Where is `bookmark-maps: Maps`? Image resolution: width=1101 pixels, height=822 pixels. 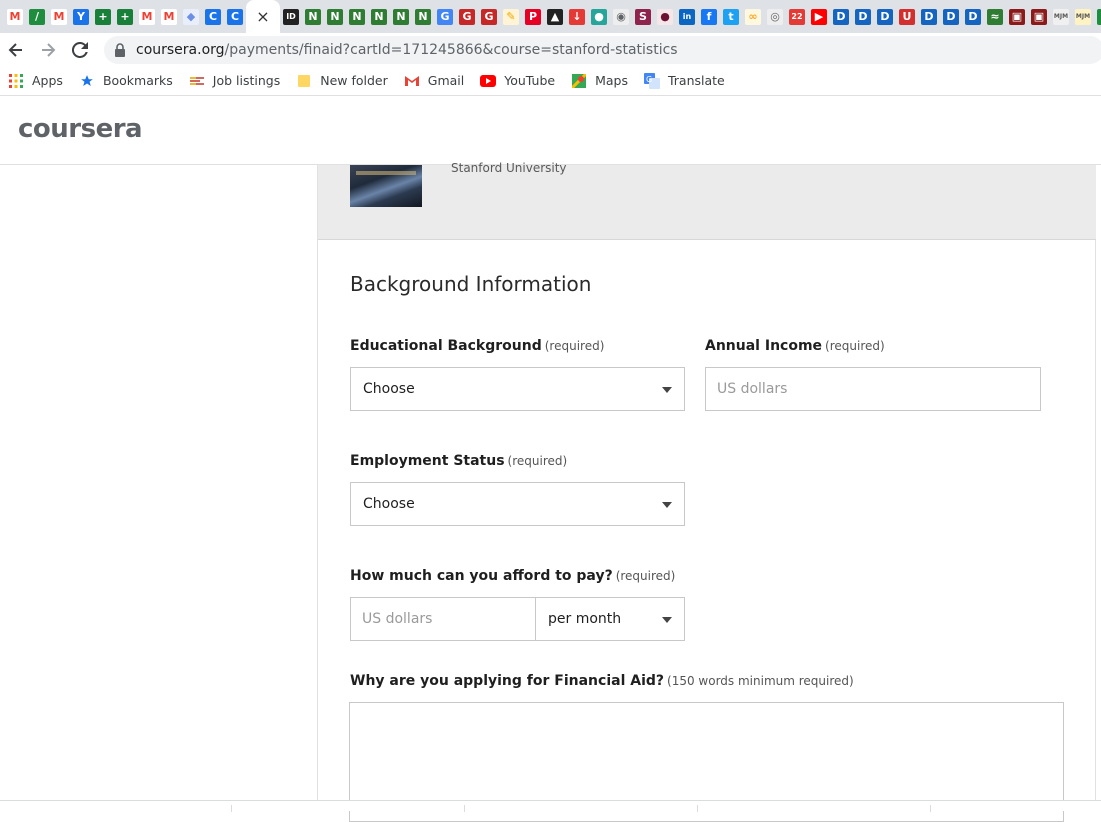
bookmark-maps: Maps is located at coordinates (599, 81).